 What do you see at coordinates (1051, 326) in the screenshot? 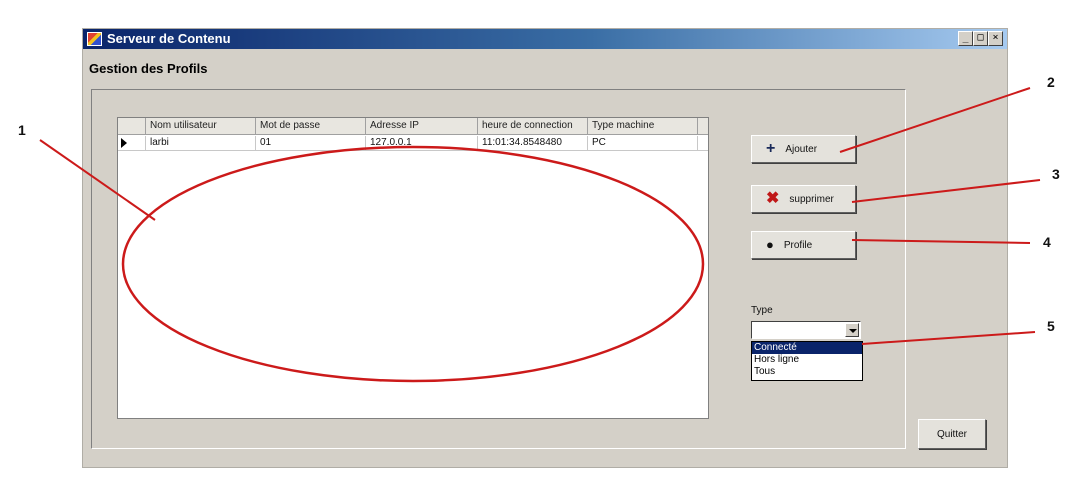
I see `callout-5: 5` at bounding box center [1051, 326].